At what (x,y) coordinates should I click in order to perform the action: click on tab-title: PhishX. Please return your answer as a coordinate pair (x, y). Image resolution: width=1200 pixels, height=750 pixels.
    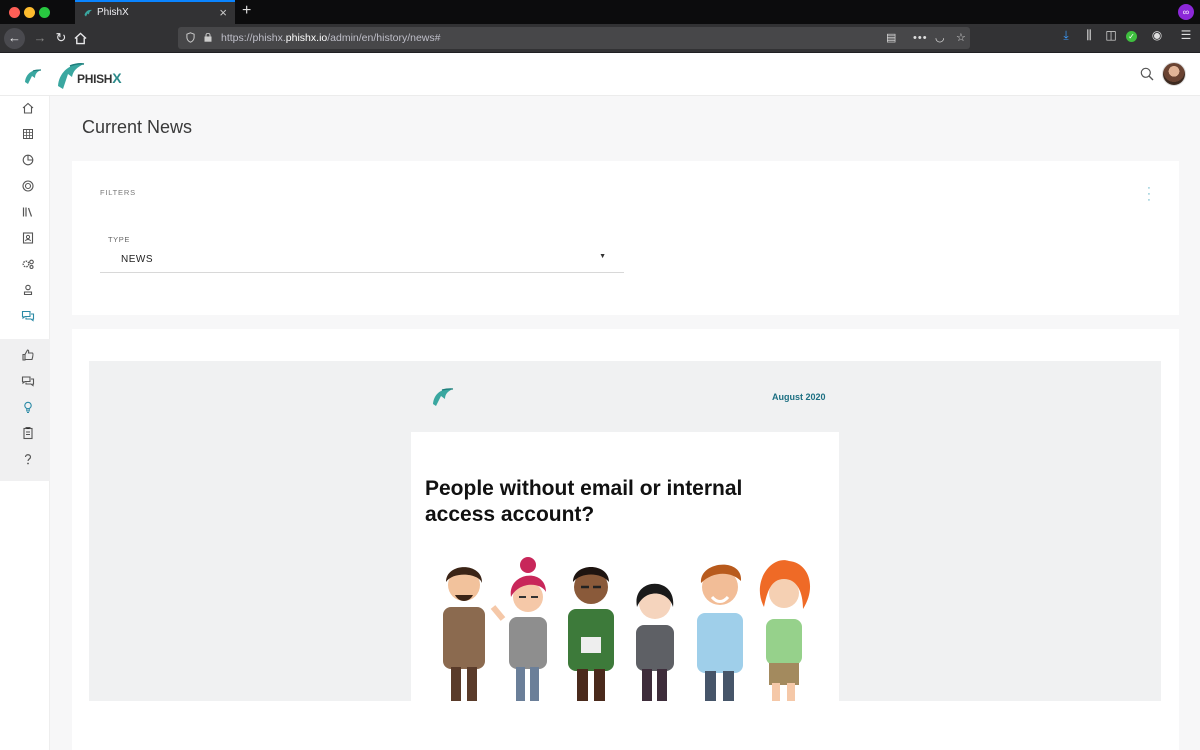
    Looking at the image, I should click on (113, 12).